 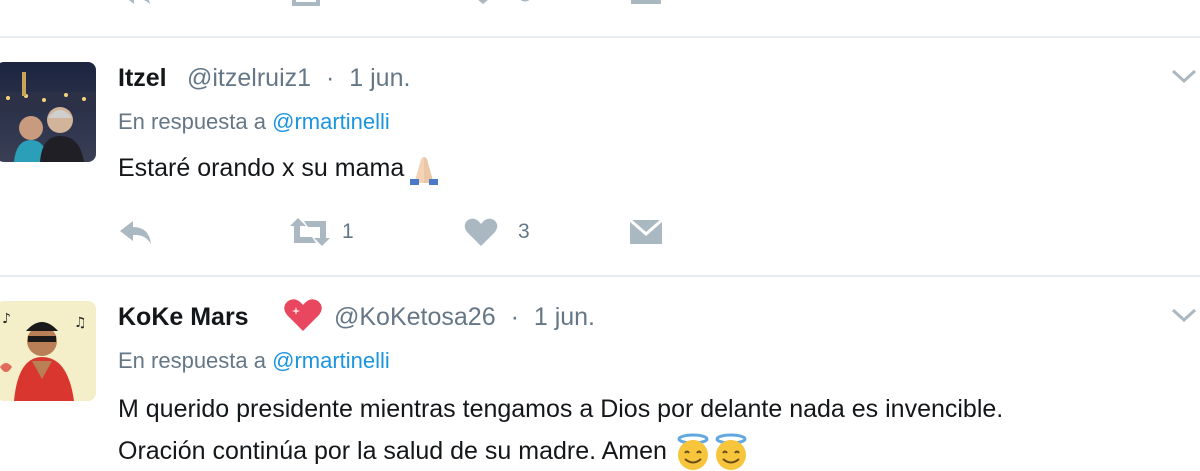 I want to click on sparkling-heart-emoji, so click(x=303, y=315).